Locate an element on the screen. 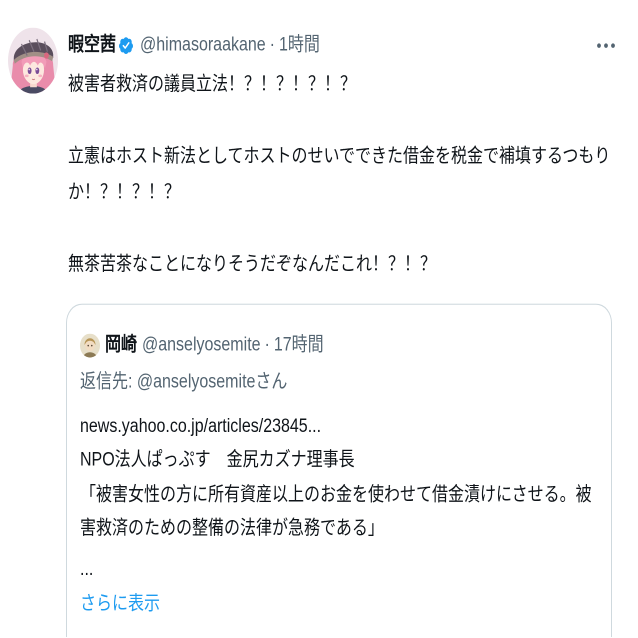 The height and width of the screenshot is (638, 638). more-icon is located at coordinates (606, 45).